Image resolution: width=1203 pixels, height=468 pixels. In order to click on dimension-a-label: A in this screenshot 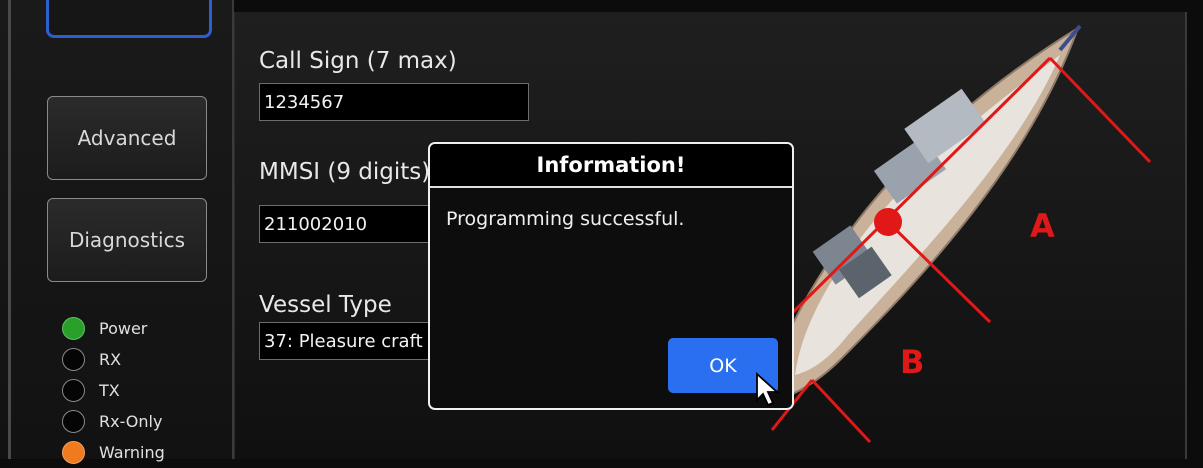, I will do `click(1042, 226)`.